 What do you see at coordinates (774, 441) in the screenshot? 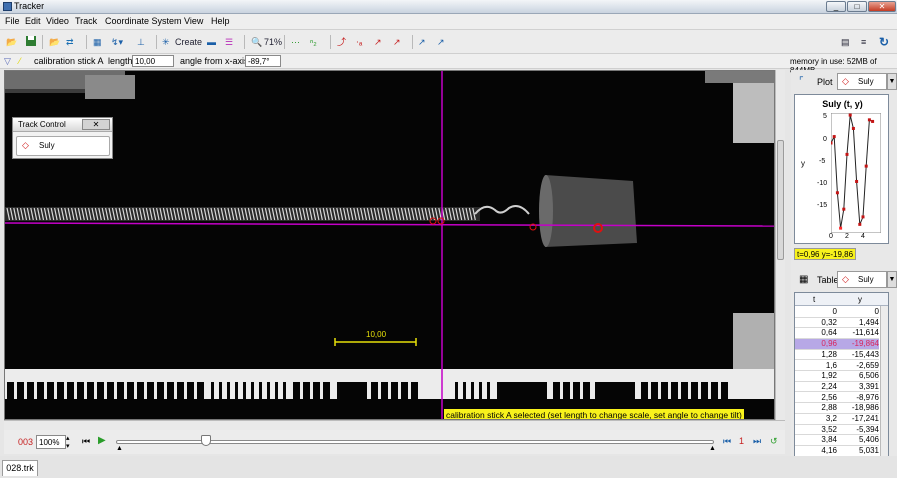
I see `loop-icon: ↺` at bounding box center [774, 441].